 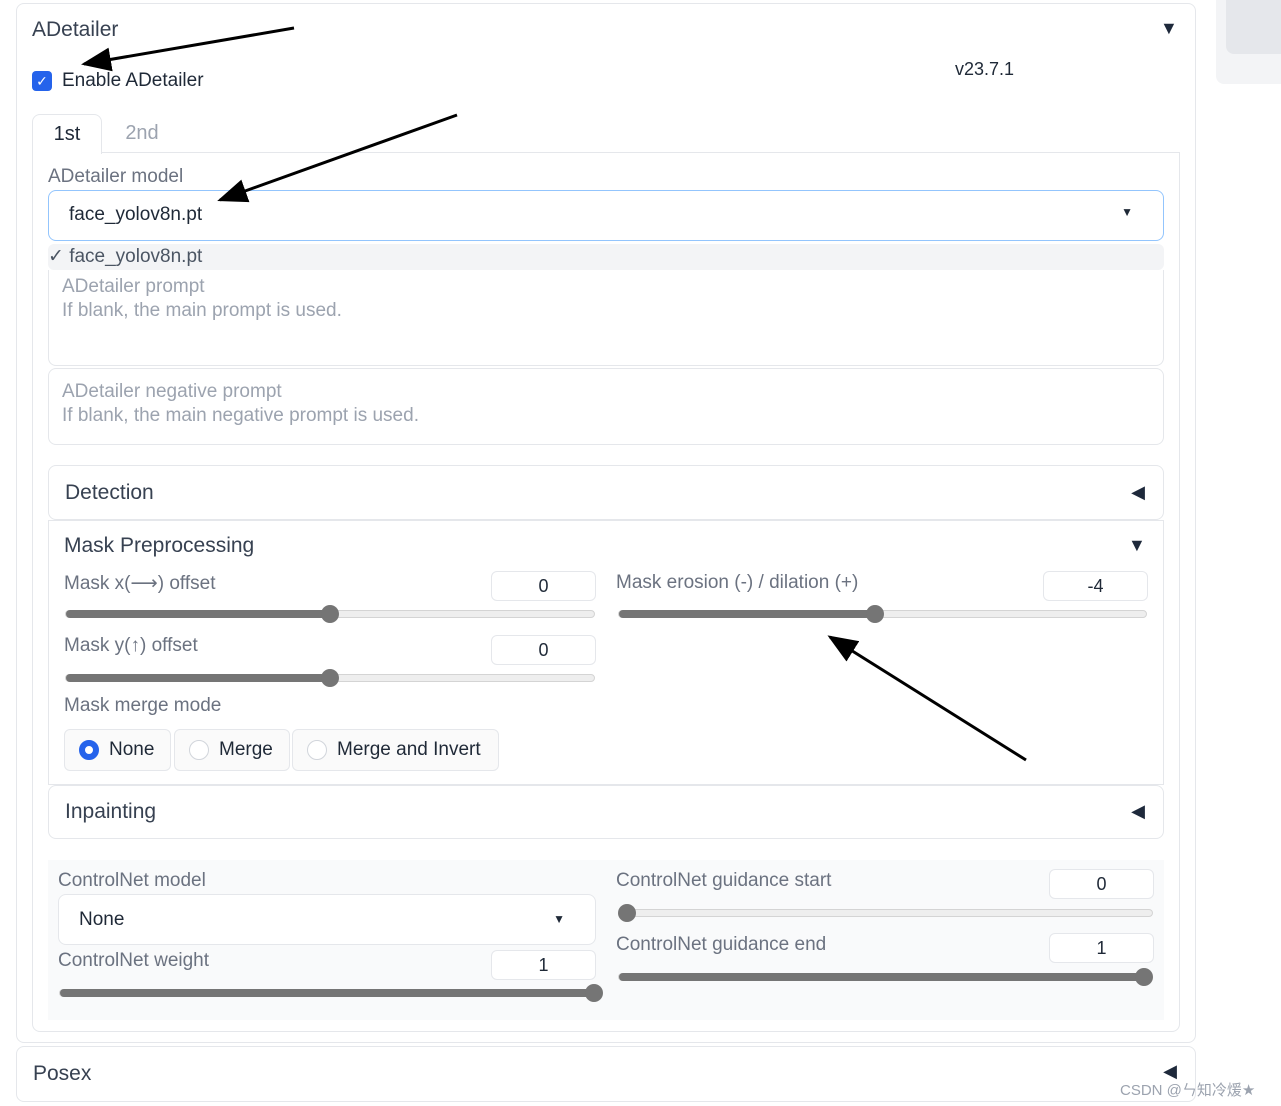 What do you see at coordinates (337, 158) in the screenshot?
I see `arrow-to-model` at bounding box center [337, 158].